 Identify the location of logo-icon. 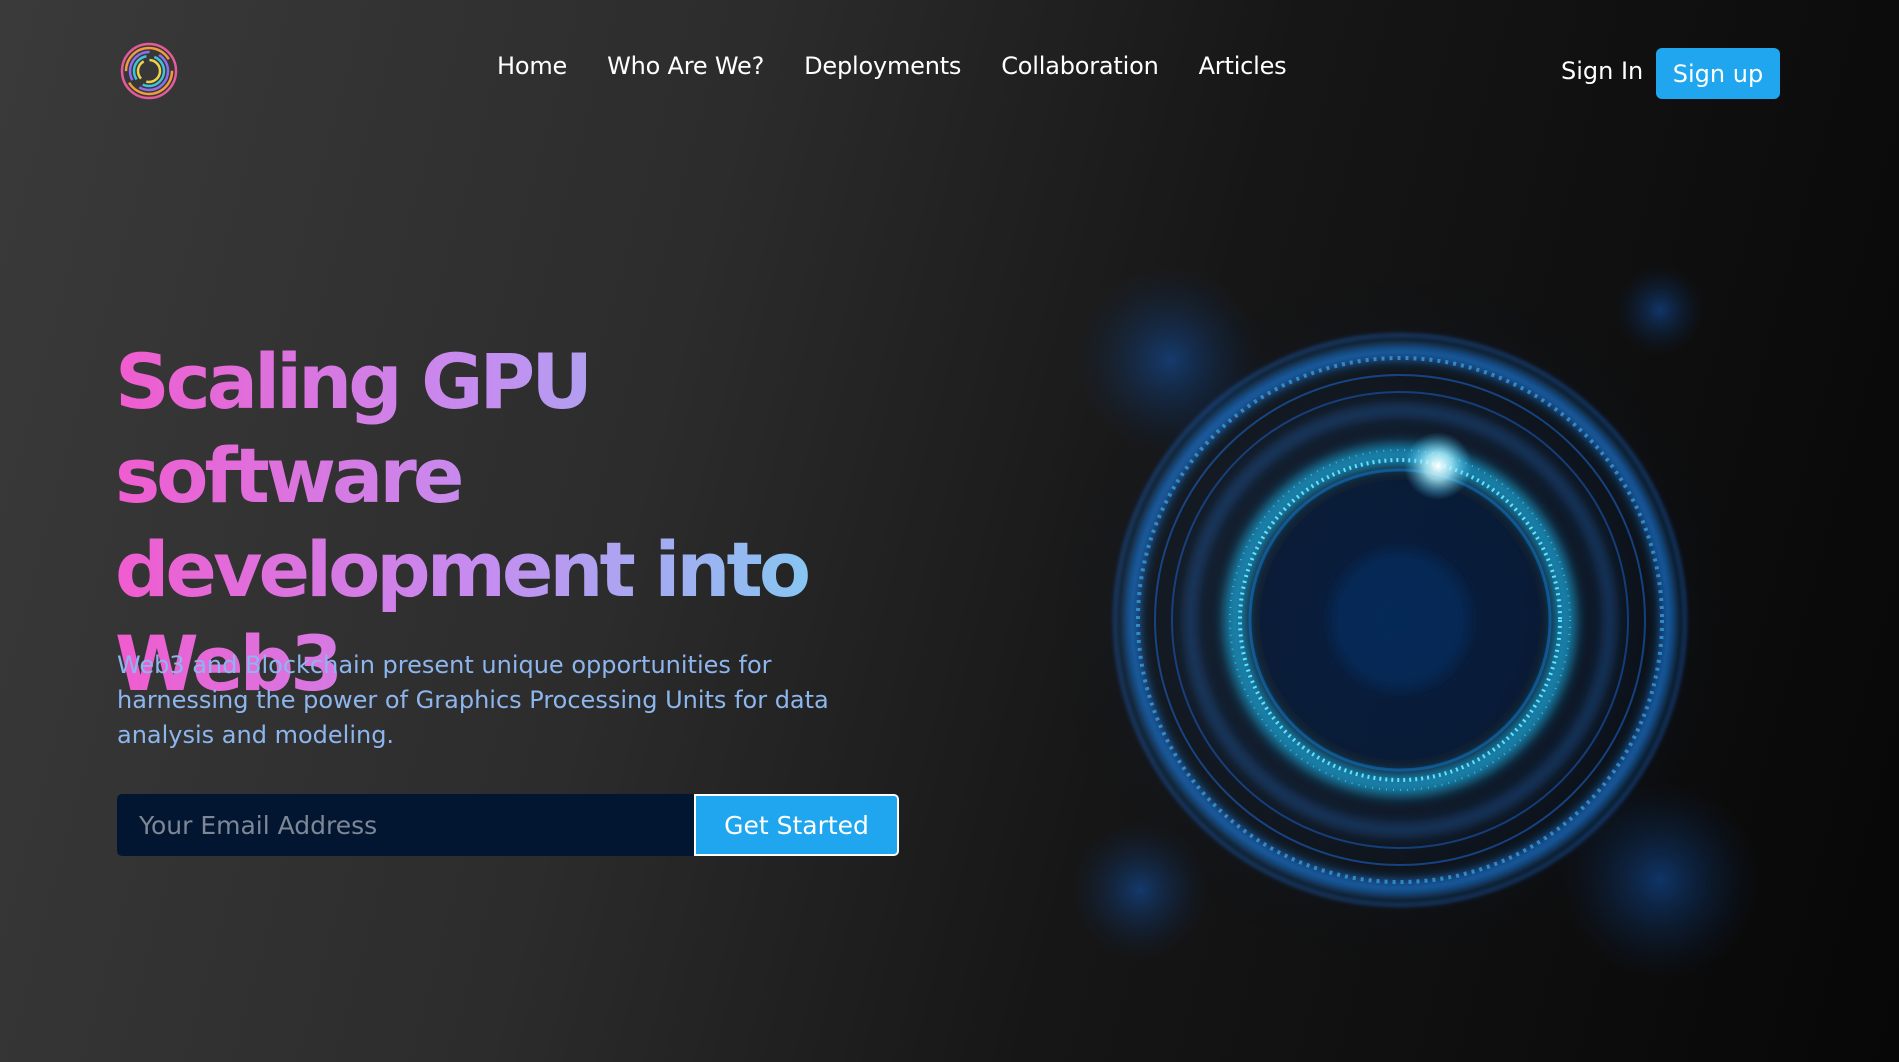
(149, 71).